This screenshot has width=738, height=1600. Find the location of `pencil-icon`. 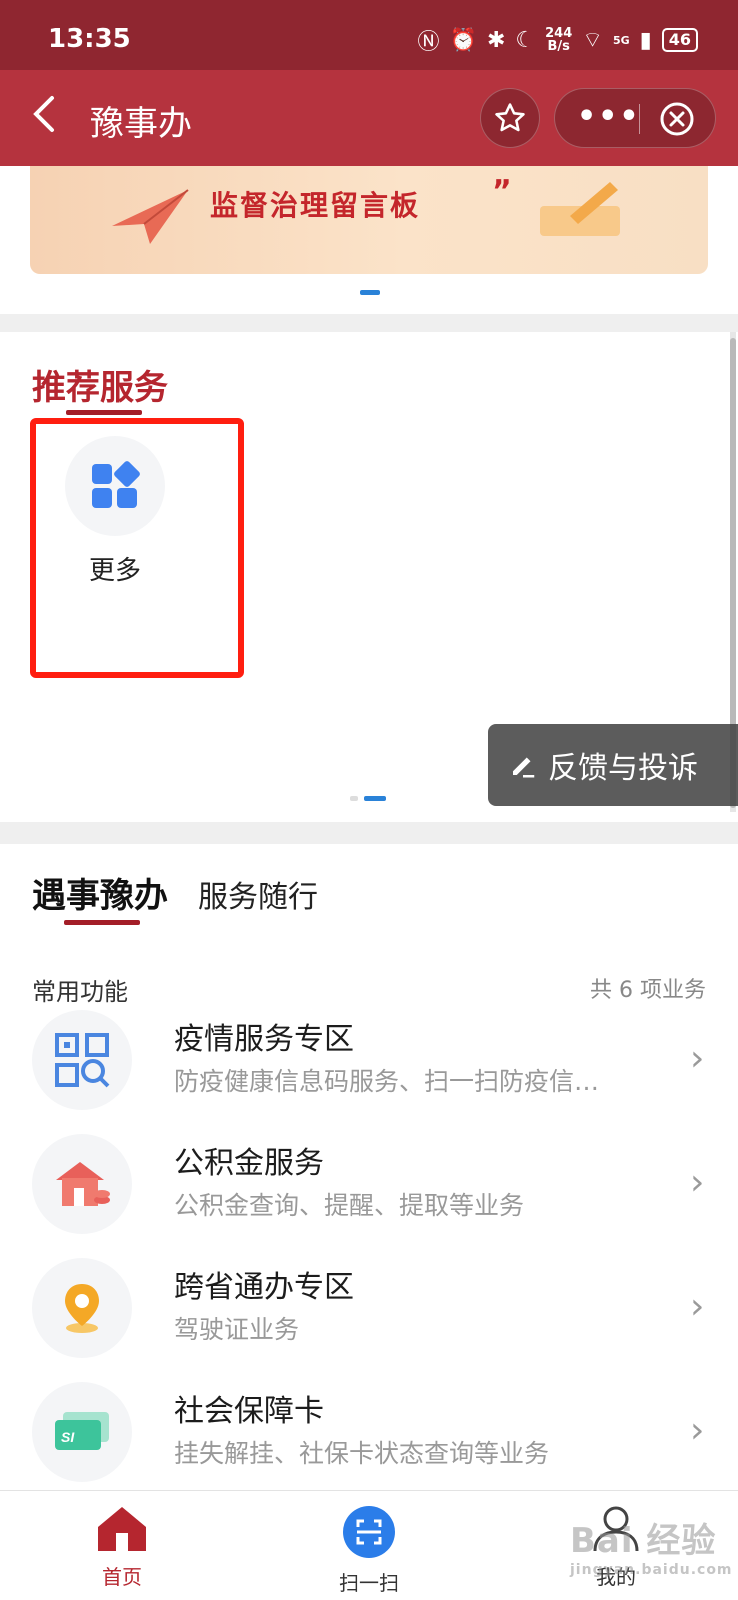

pencil-icon is located at coordinates (580, 209).